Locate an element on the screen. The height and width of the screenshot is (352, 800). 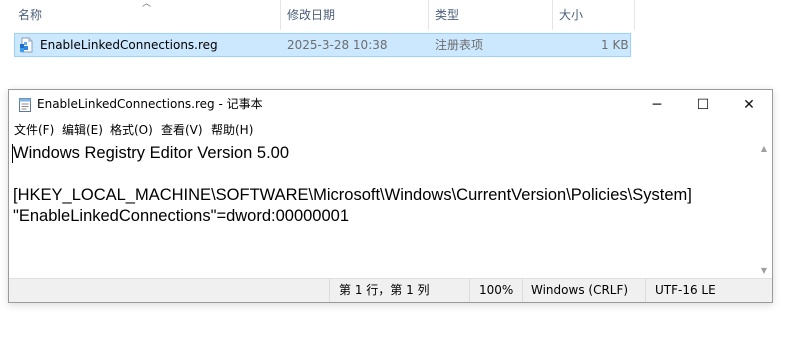
minimize-button: ─ is located at coordinates (657, 104).